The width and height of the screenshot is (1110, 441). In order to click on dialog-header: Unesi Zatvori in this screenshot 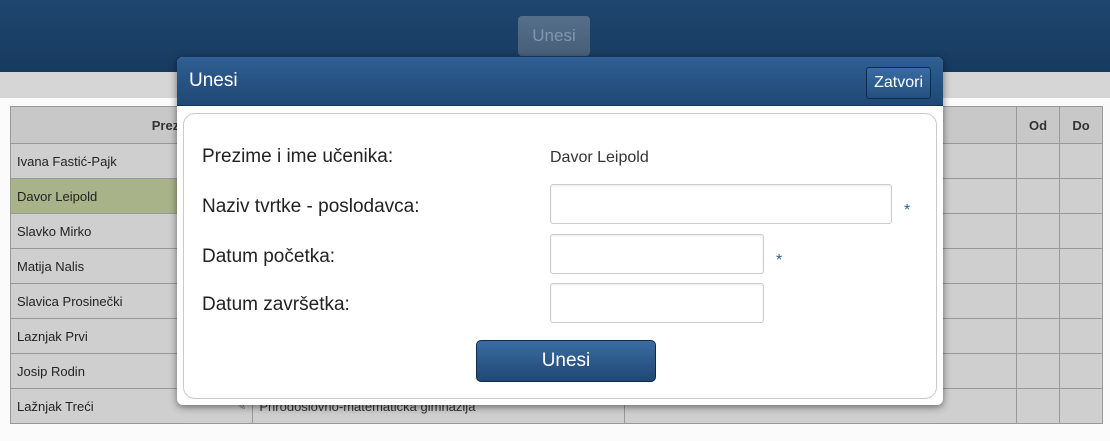, I will do `click(560, 81)`.